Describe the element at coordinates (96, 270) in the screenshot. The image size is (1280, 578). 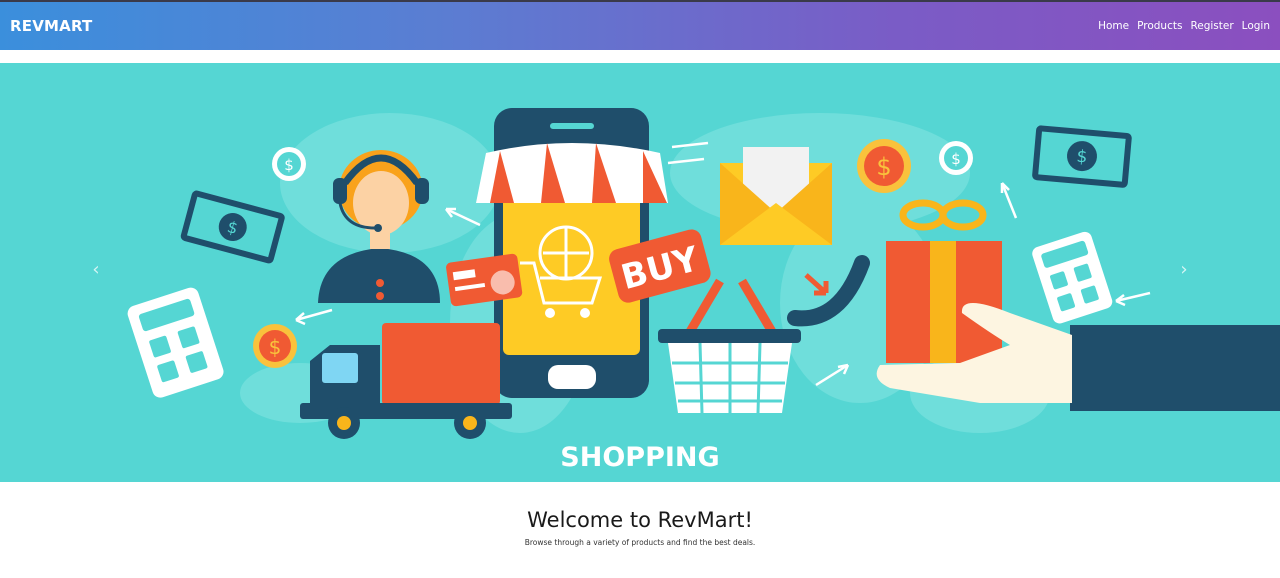
I see `chevron-left-icon: ‹` at that location.